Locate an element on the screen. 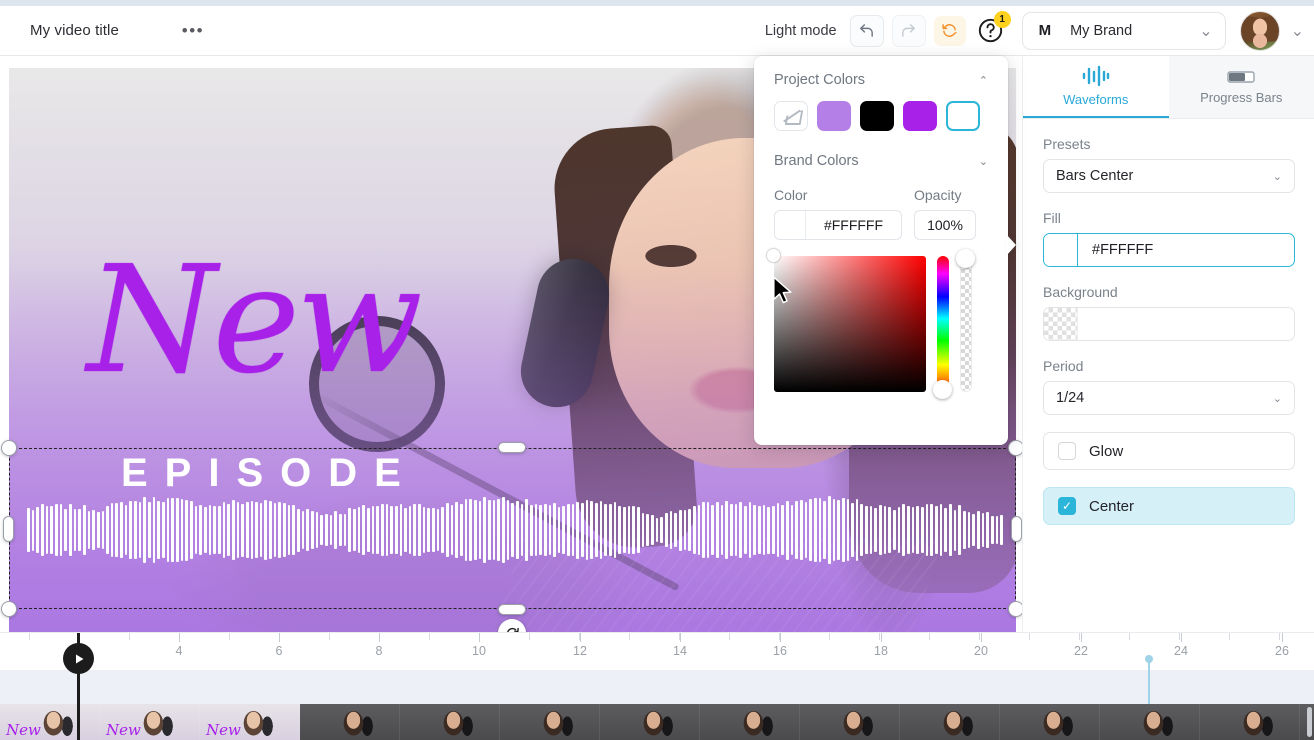 Image resolution: width=1314 pixels, height=740 pixels. timeline-filmstrip: New New New is located at coordinates (657, 722).